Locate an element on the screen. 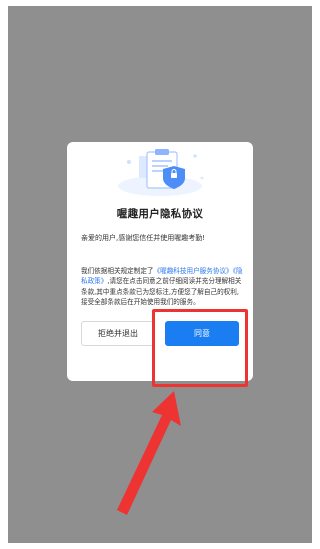  annotation-arrow is located at coordinates (149, 453).